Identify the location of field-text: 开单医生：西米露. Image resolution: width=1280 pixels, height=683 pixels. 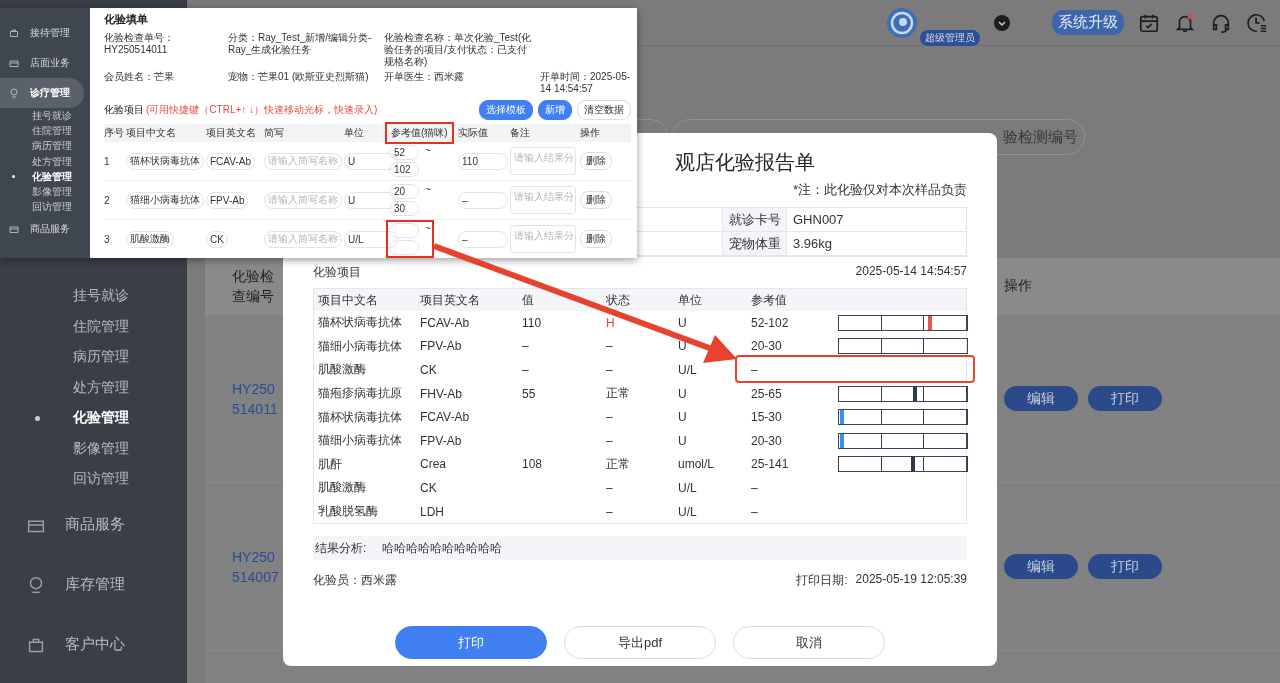
(424, 77).